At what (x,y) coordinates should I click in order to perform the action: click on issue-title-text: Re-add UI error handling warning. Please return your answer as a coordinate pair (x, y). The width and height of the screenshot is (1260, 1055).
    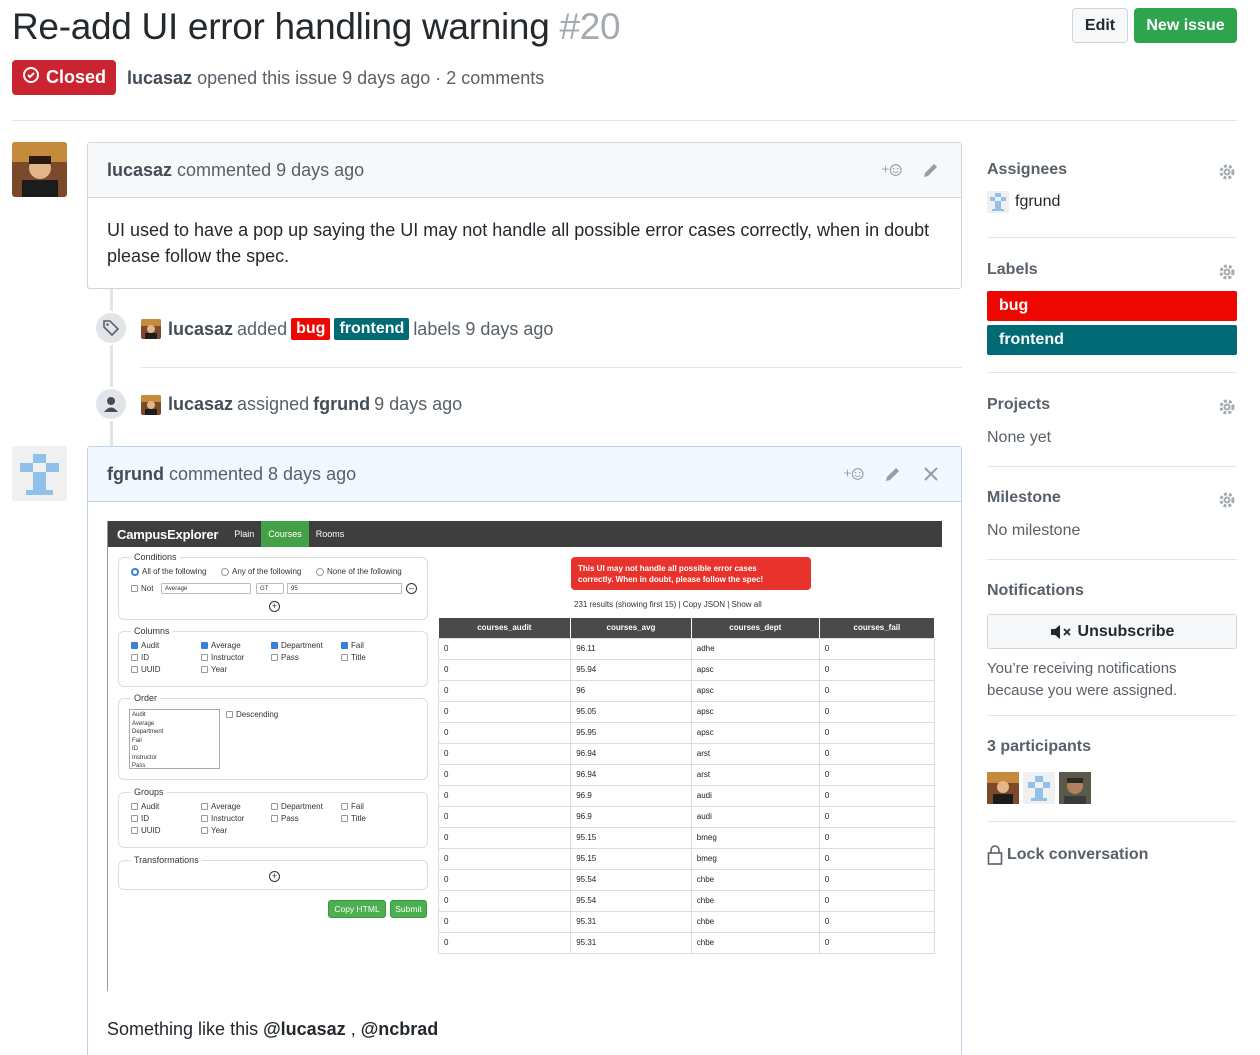
    Looking at the image, I should click on (281, 26).